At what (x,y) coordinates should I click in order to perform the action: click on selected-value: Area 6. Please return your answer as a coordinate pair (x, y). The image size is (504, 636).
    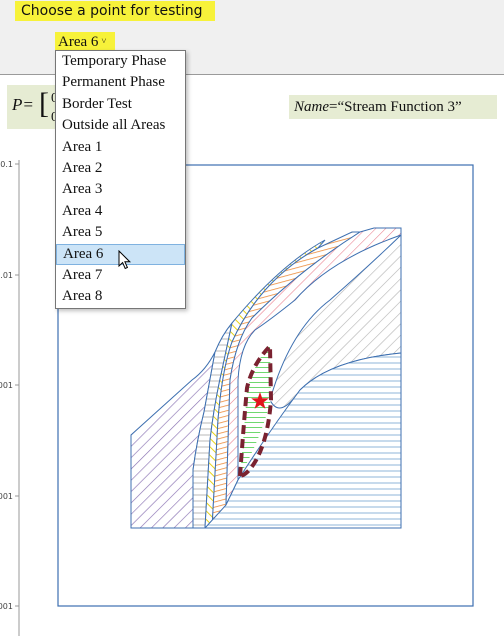
    Looking at the image, I should click on (78, 42).